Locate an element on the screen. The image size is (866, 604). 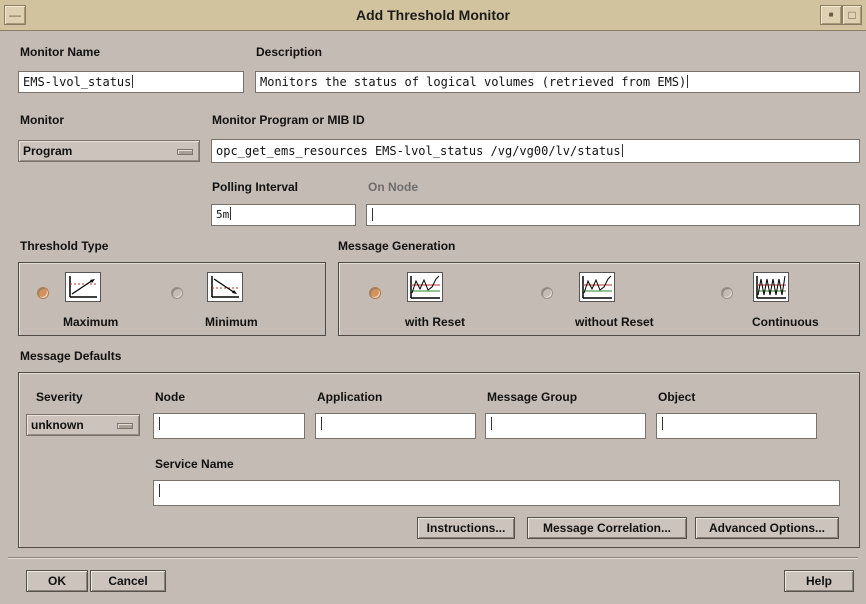
message-defaults-label: Message Defaults is located at coordinates (71, 356).